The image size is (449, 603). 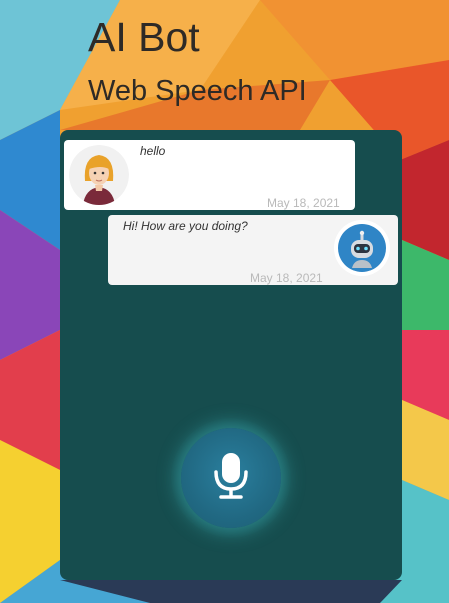 I want to click on message-text: Hi! How are you doing?, so click(x=185, y=226).